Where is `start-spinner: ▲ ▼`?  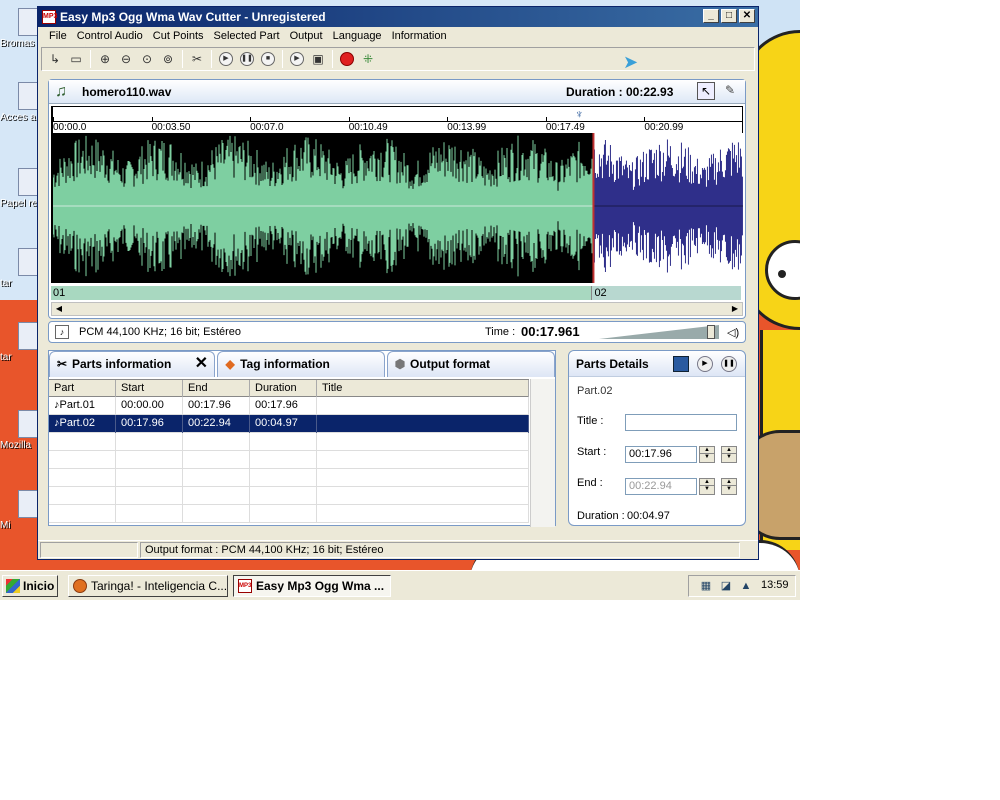 start-spinner: ▲ ▼ is located at coordinates (707, 454).